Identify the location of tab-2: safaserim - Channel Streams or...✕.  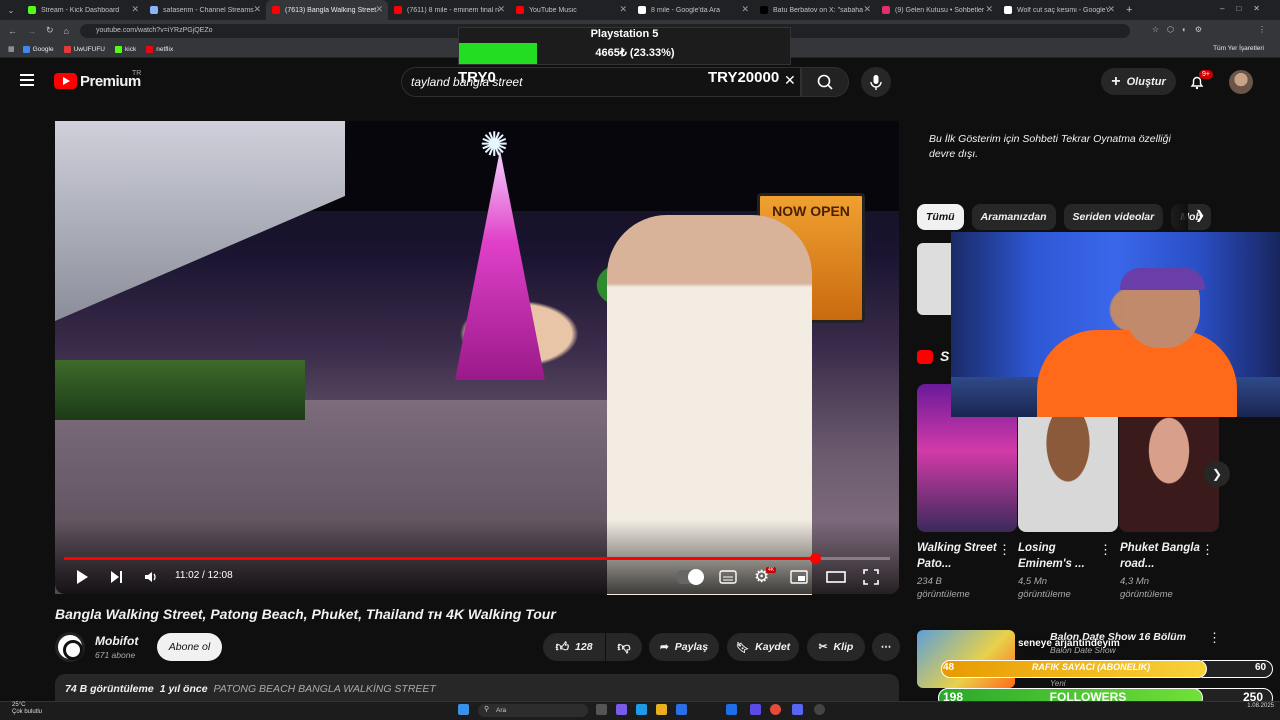
(205, 10).